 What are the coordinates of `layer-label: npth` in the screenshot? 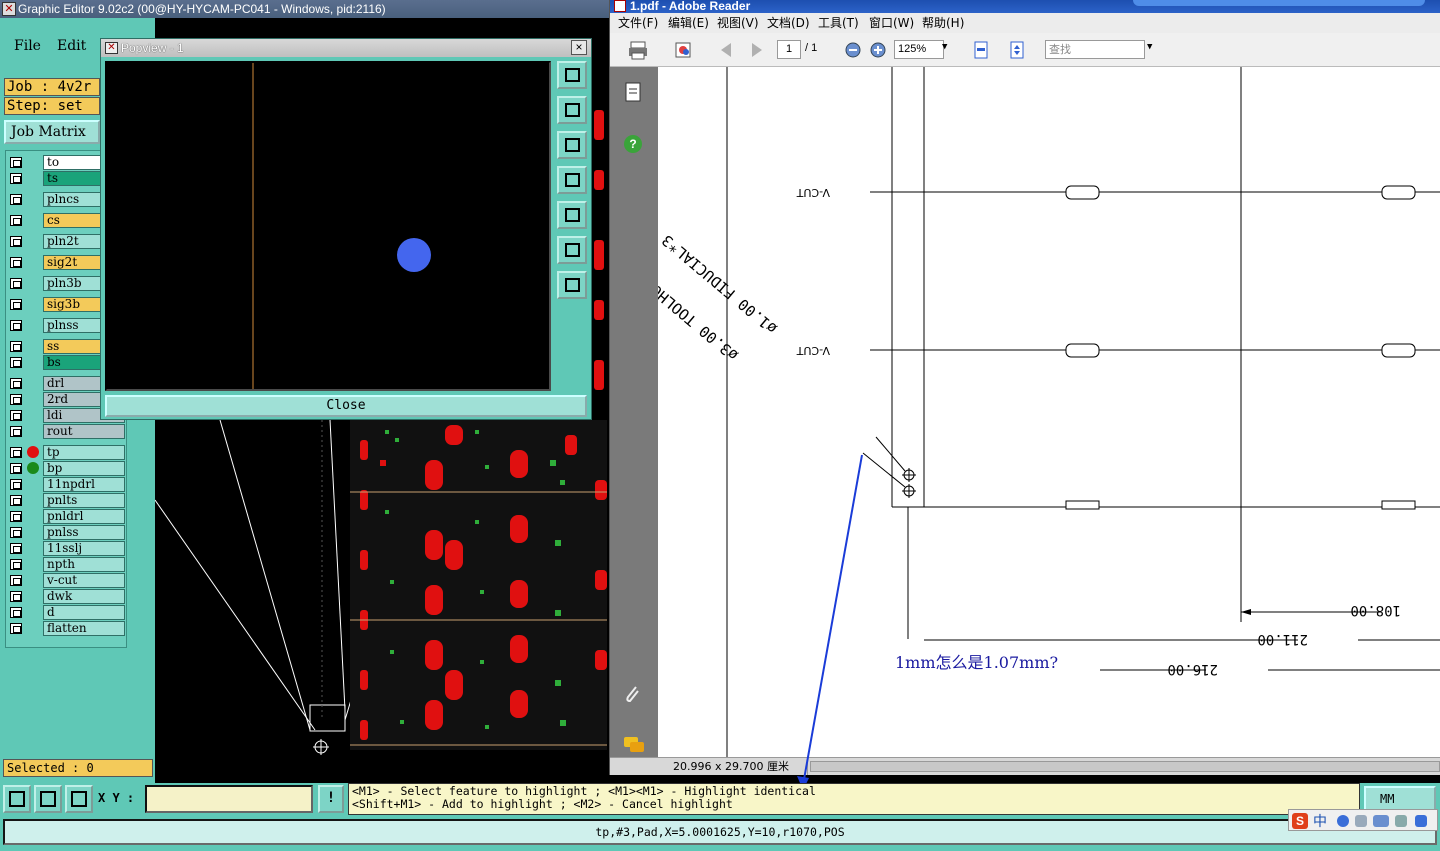 It's located at (84, 564).